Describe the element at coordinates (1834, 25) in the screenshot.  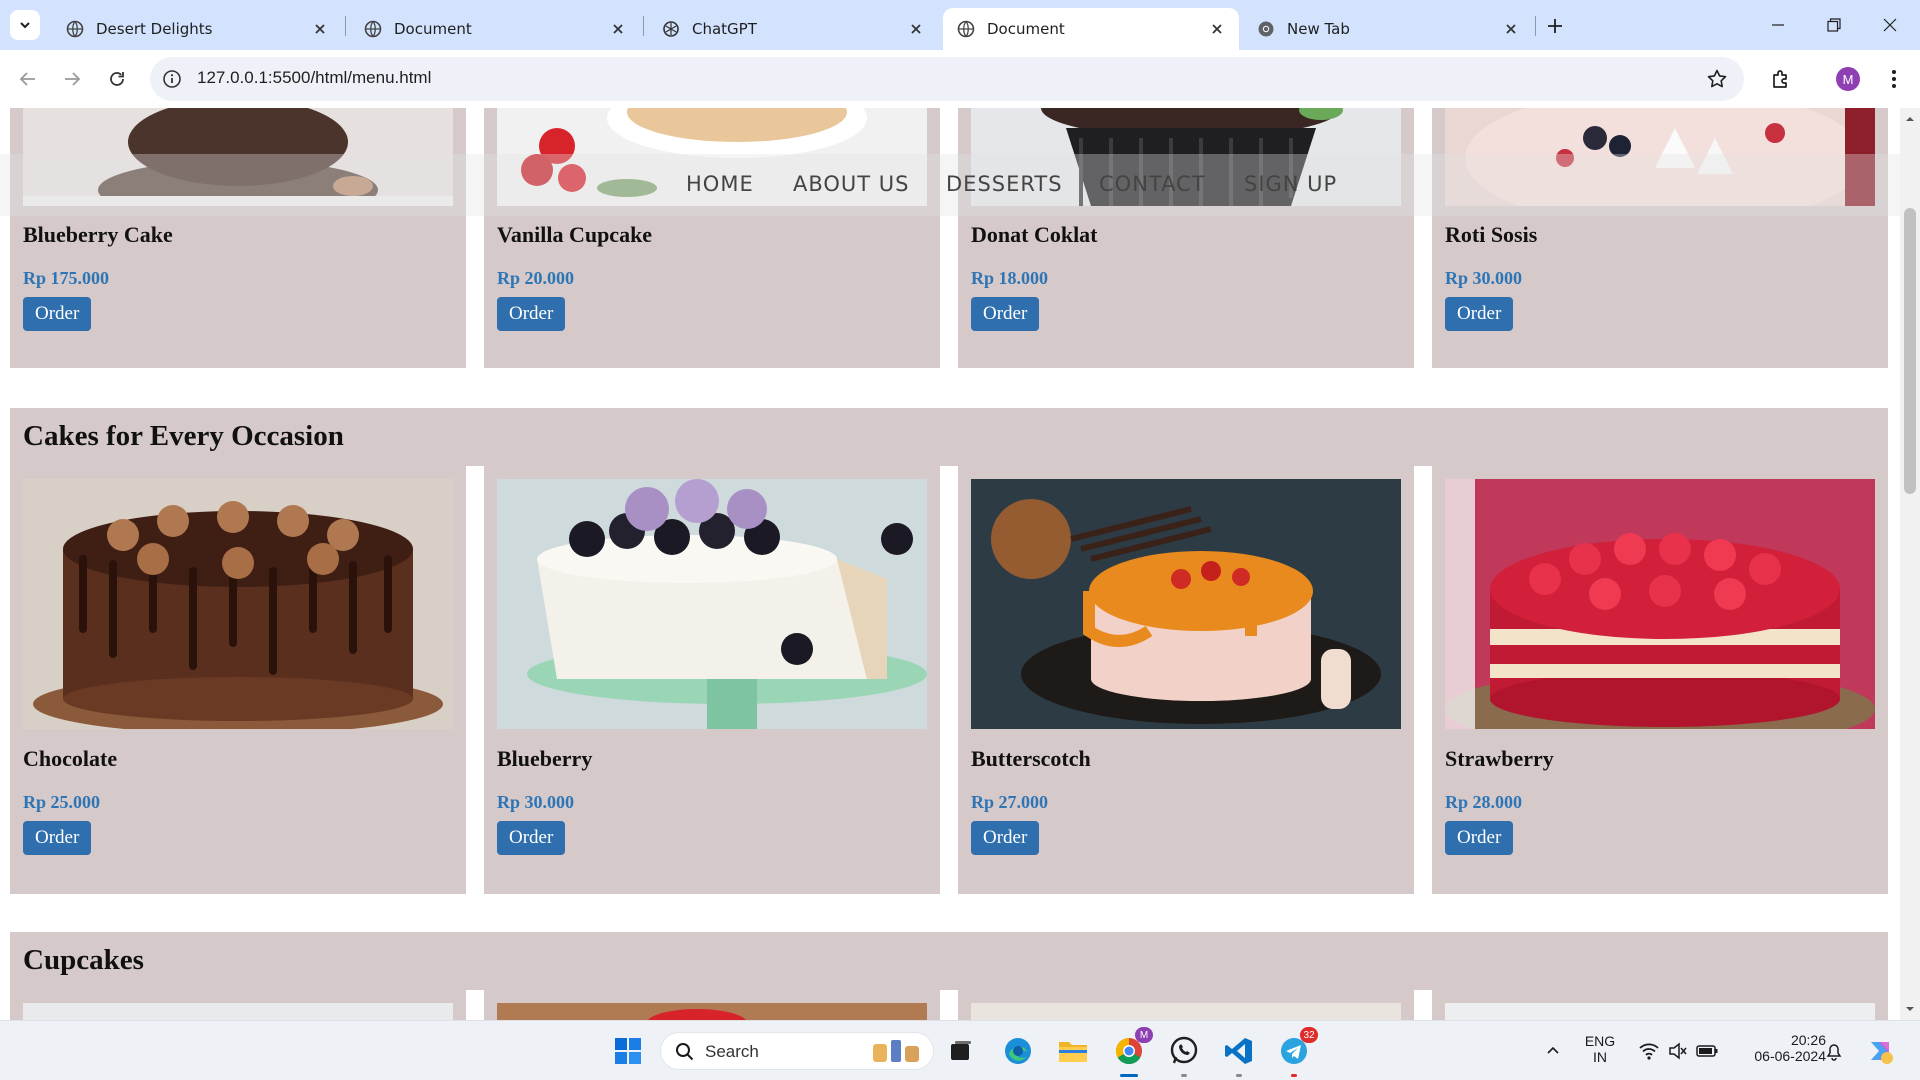
I see `restore-button` at that location.